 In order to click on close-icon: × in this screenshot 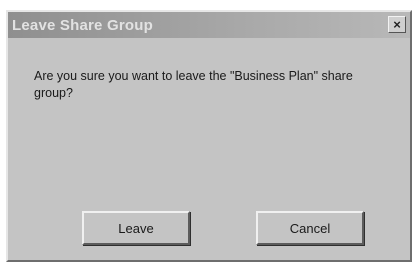, I will do `click(397, 24)`.